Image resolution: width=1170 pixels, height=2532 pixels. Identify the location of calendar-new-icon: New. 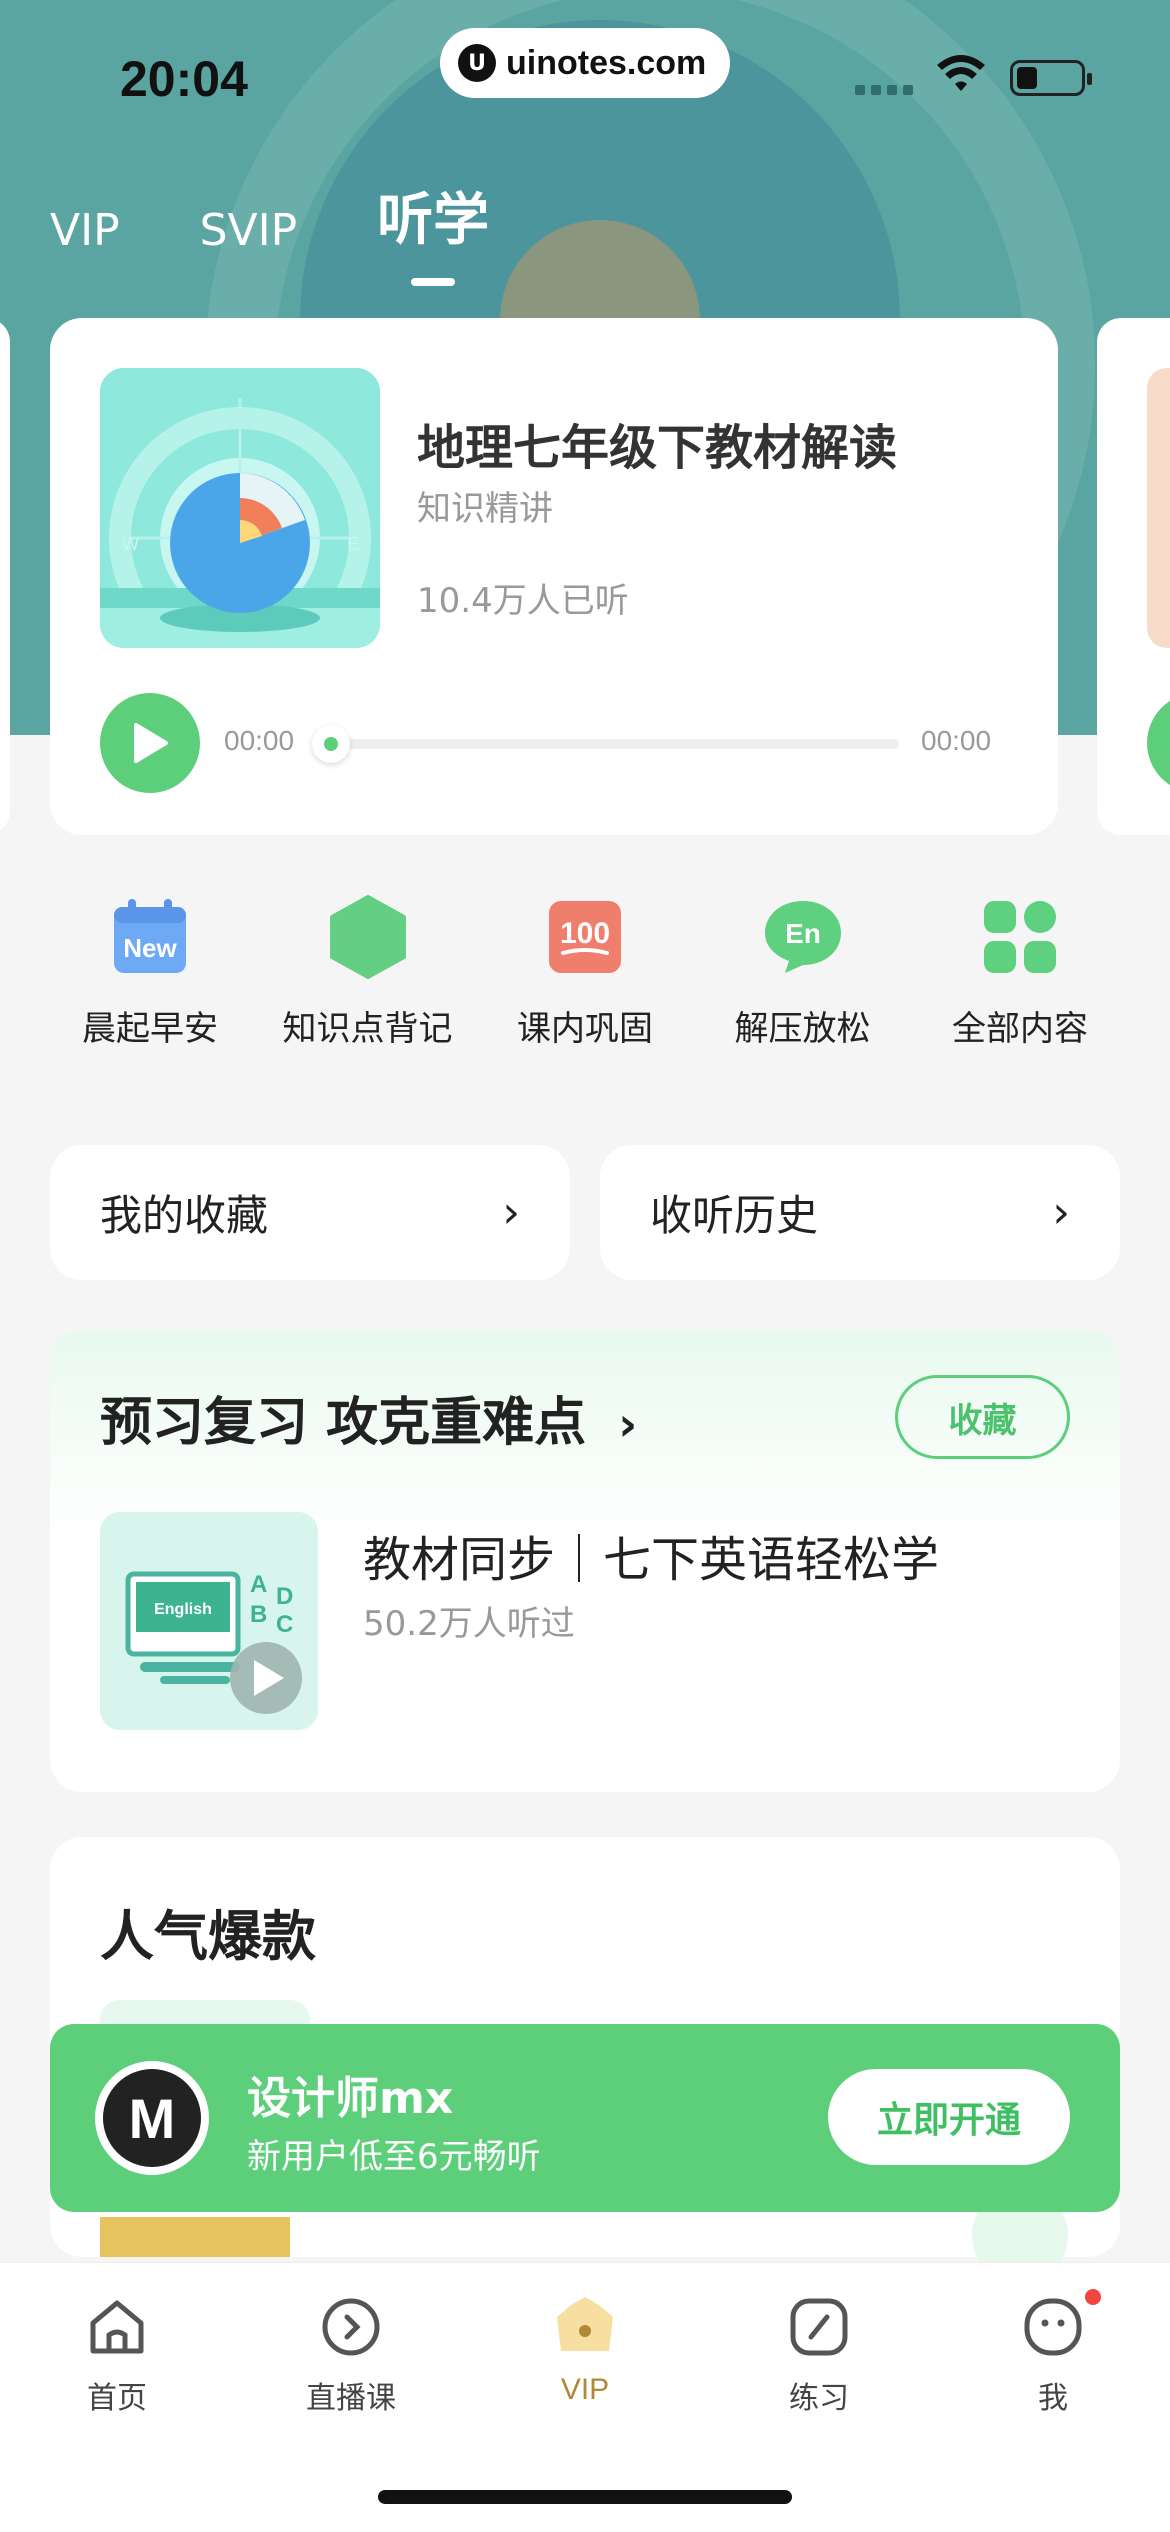
(150, 937).